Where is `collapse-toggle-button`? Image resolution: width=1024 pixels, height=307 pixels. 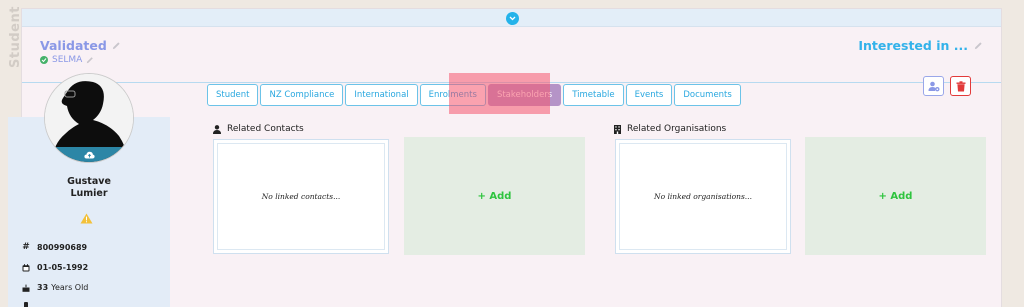 collapse-toggle-button is located at coordinates (512, 18).